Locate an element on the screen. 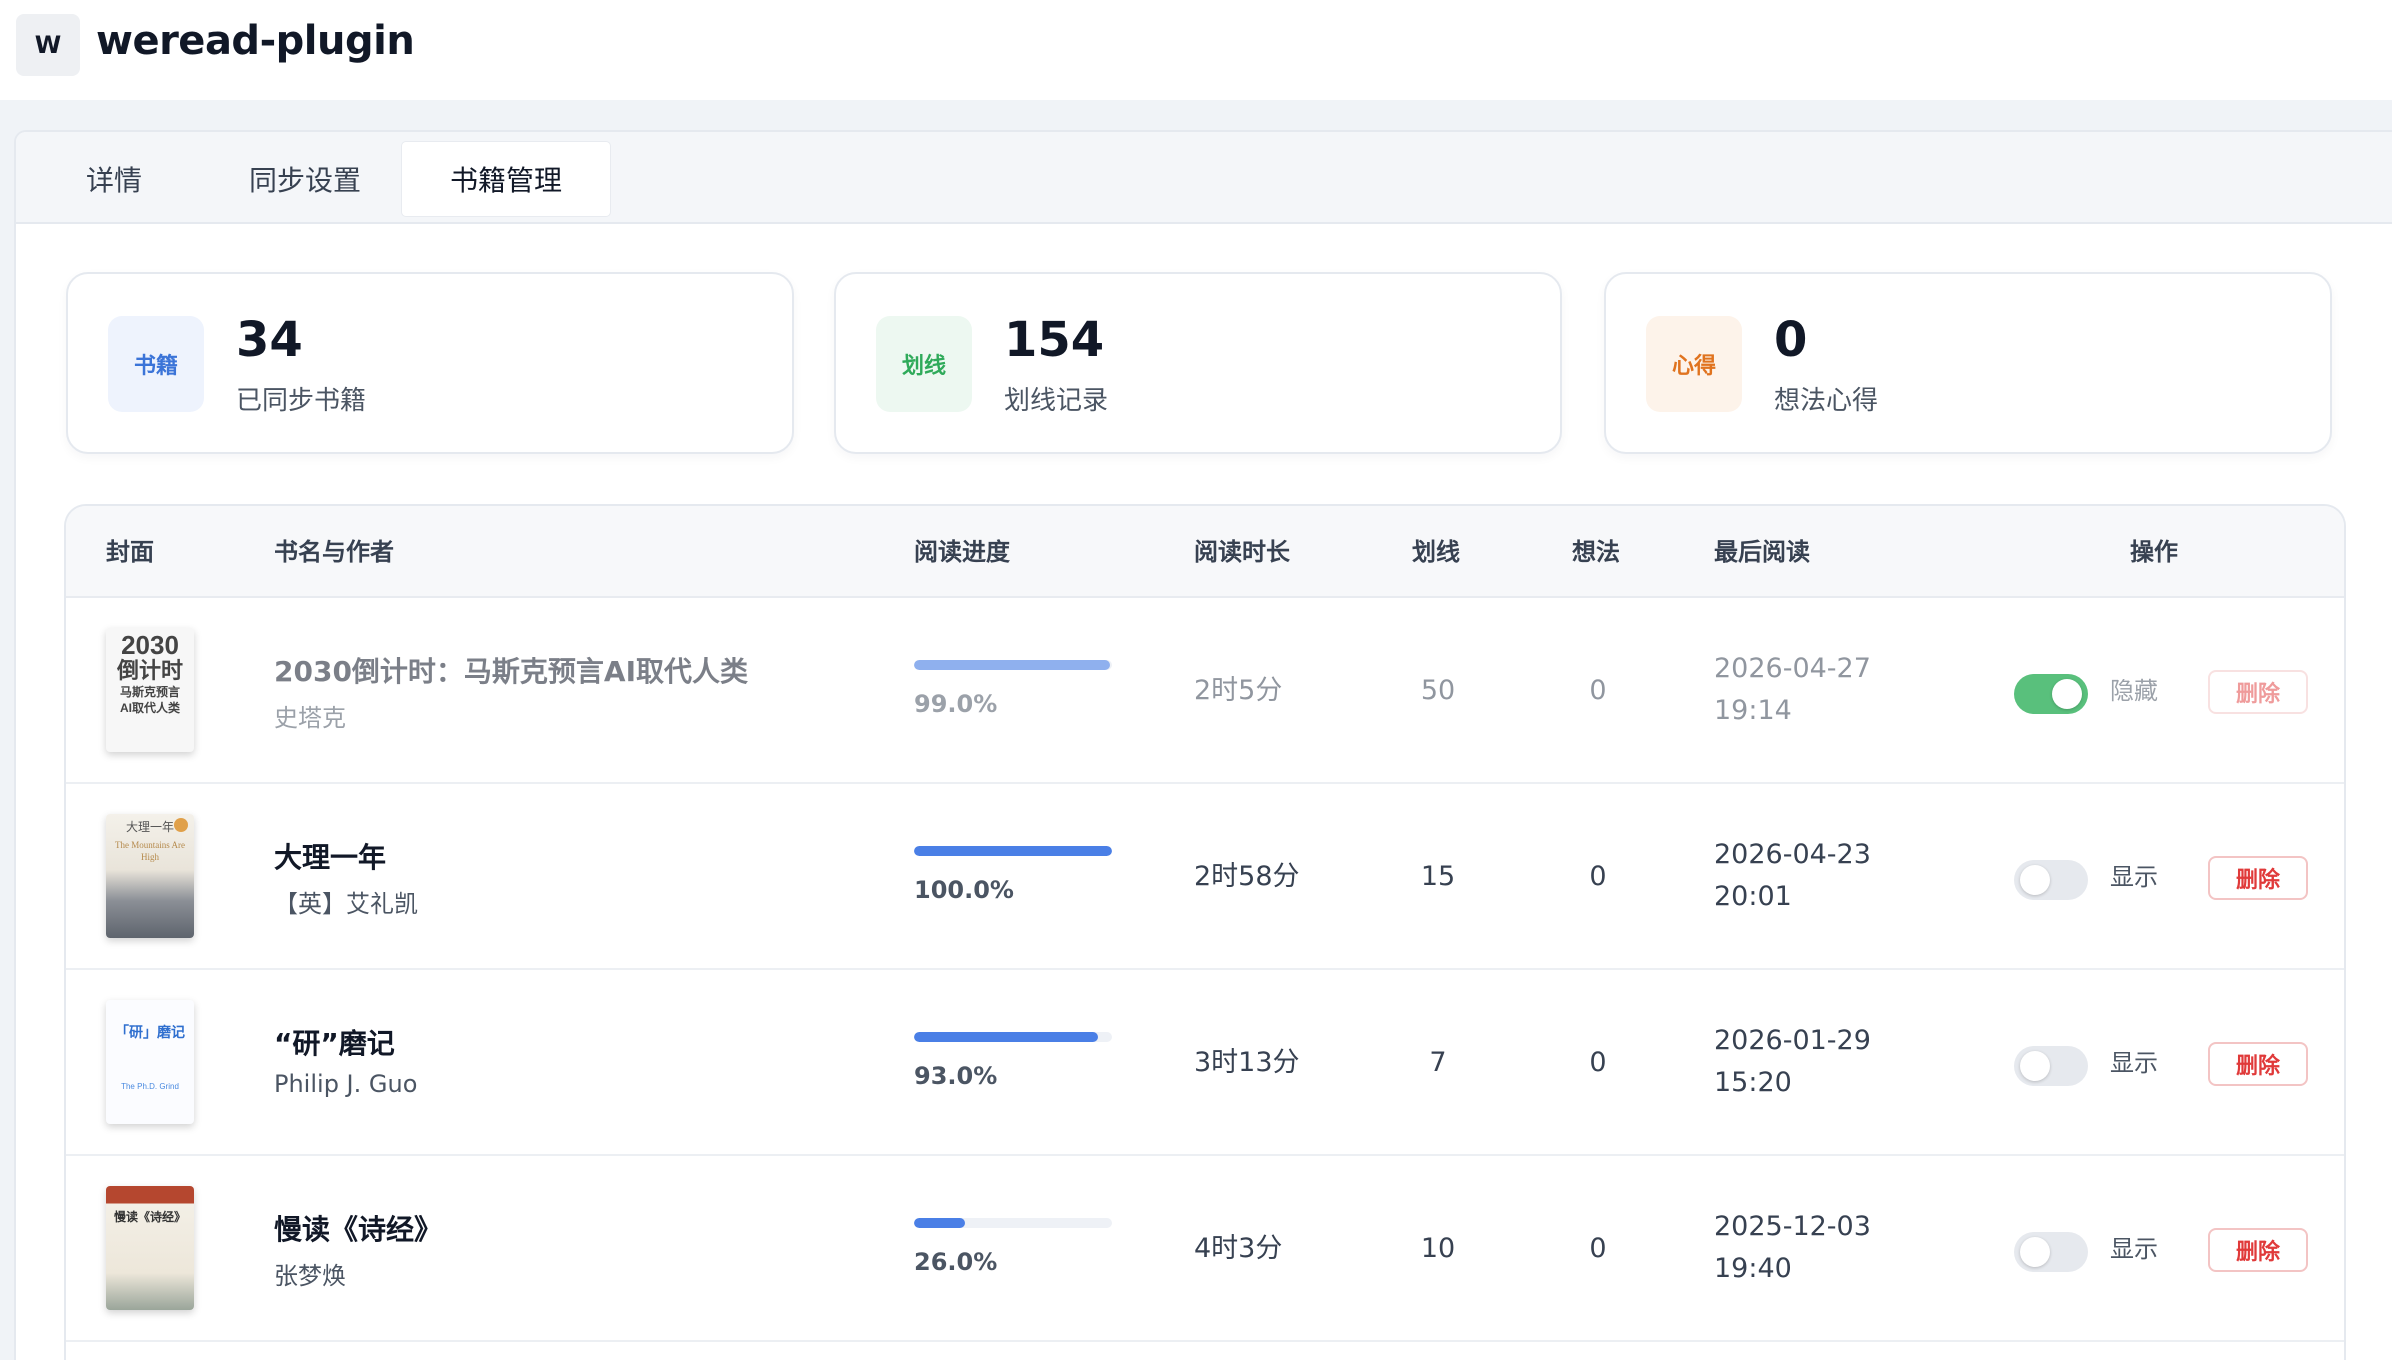 The width and height of the screenshot is (2392, 1360). last-read-time: 2025-12-03 19:40 is located at coordinates (1792, 1247).